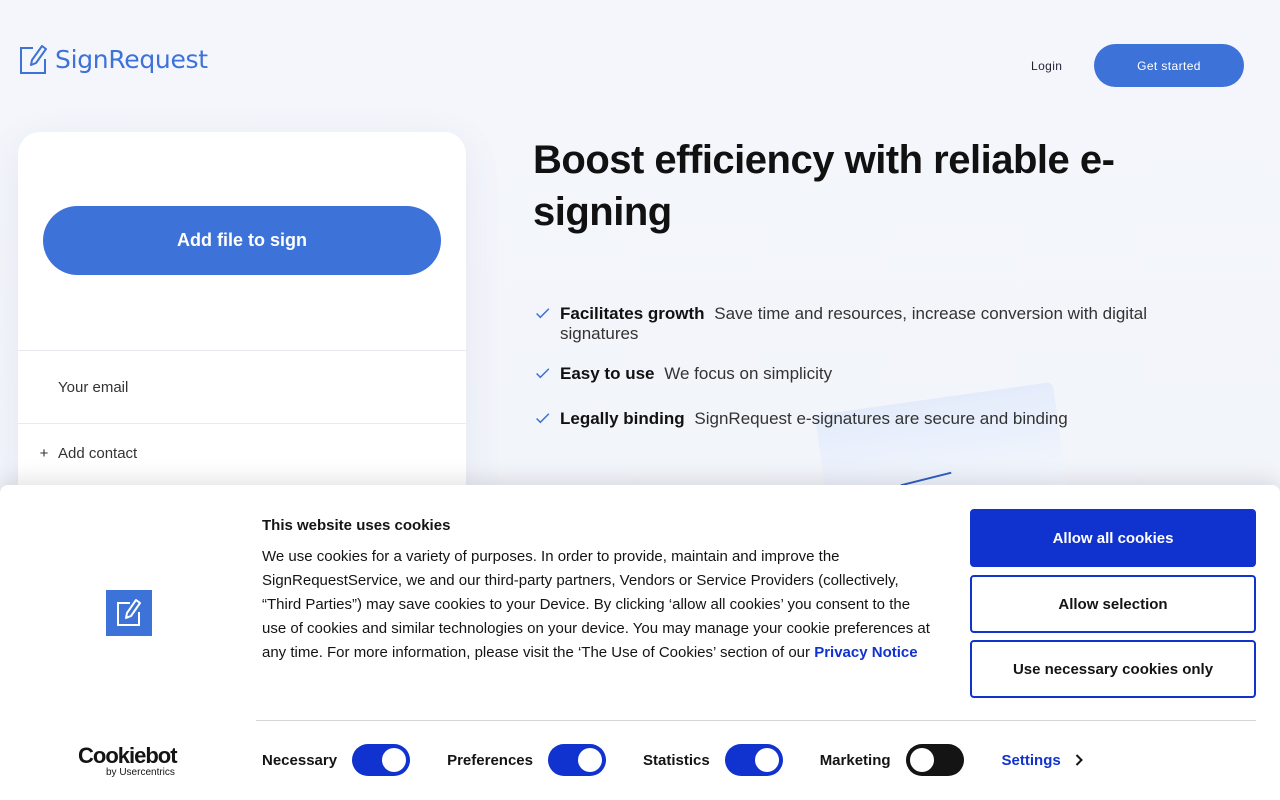 The width and height of the screenshot is (1280, 800). I want to click on logo-pen-icon, so click(33, 59).